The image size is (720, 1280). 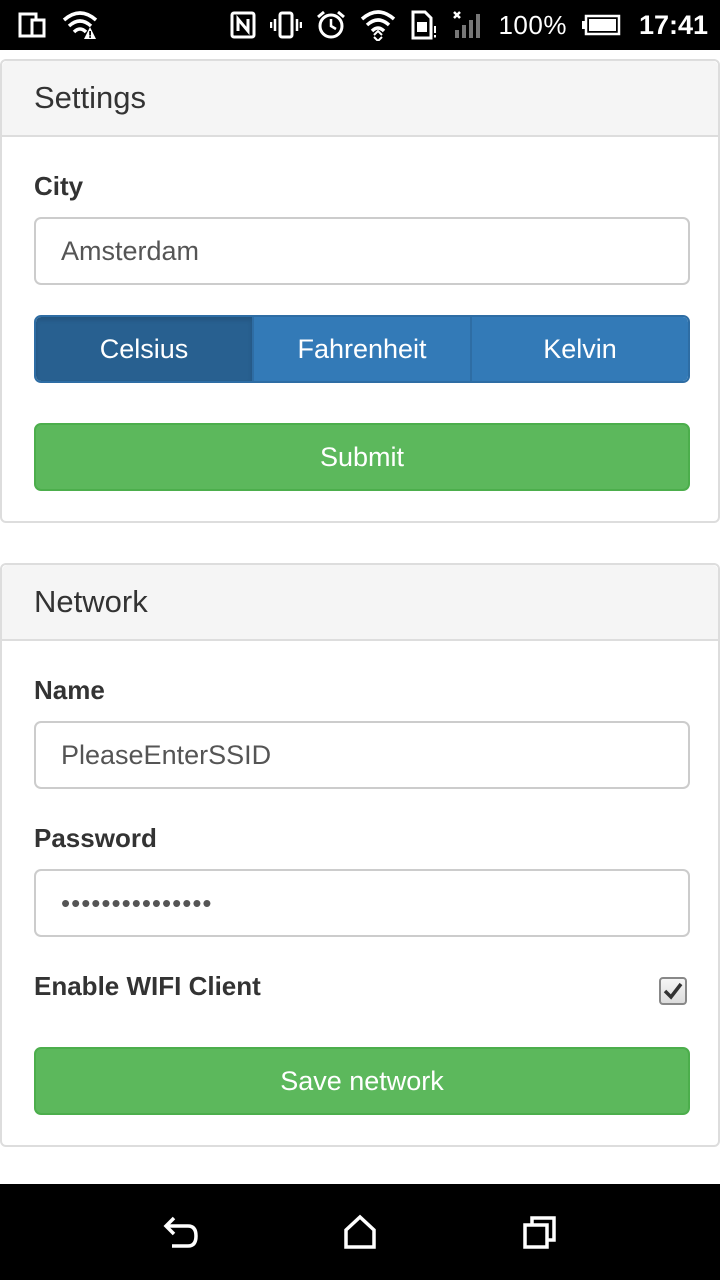 What do you see at coordinates (95, 838) in the screenshot?
I see `password-label: Password` at bounding box center [95, 838].